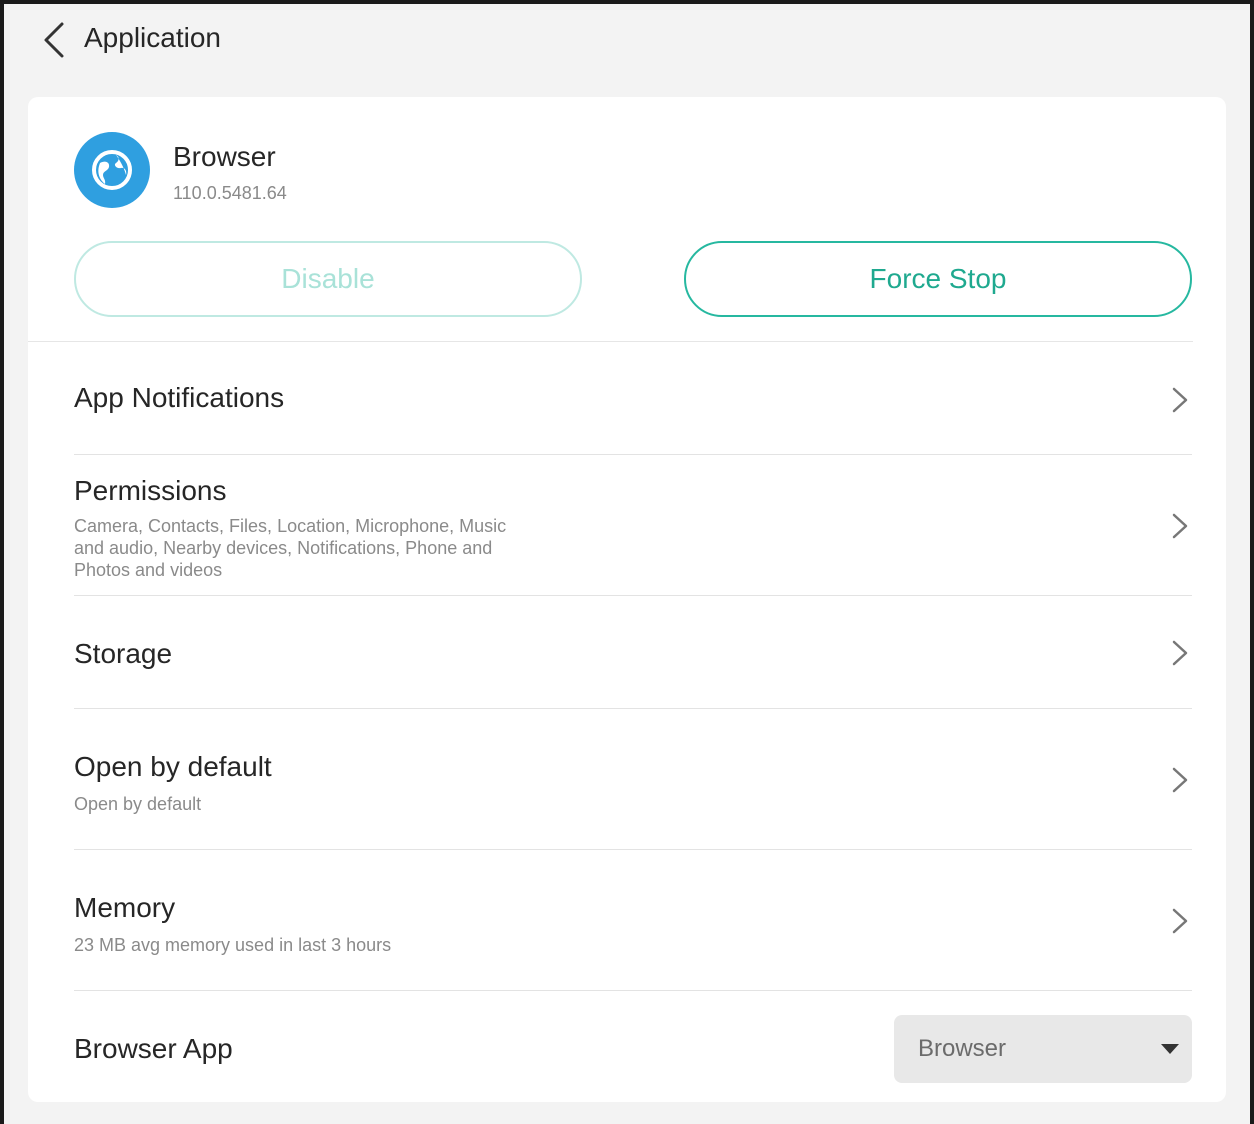 This screenshot has height=1124, width=1254. What do you see at coordinates (962, 1048) in the screenshot?
I see `browser-app-select-value: Browser` at bounding box center [962, 1048].